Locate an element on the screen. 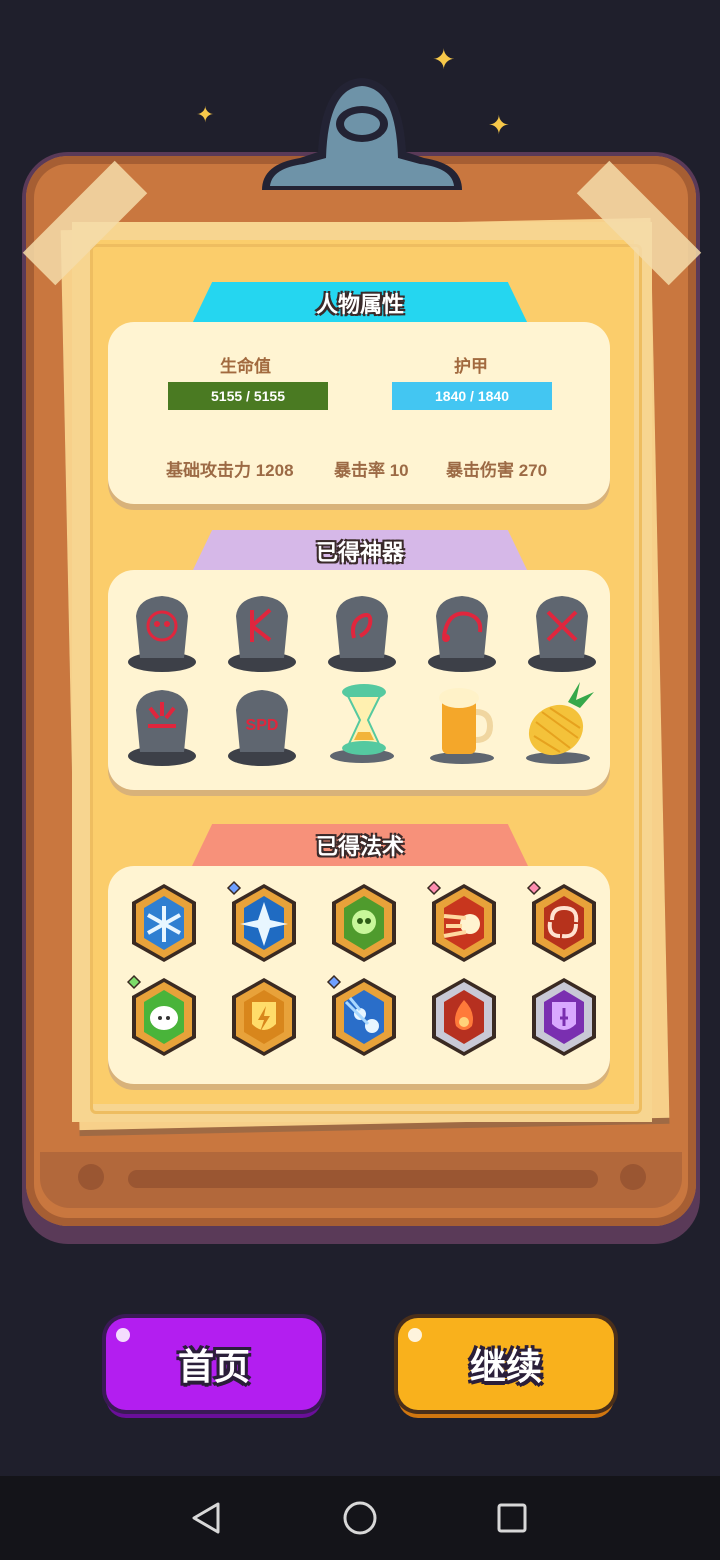  recent-apps-icon is located at coordinates (512, 1518).